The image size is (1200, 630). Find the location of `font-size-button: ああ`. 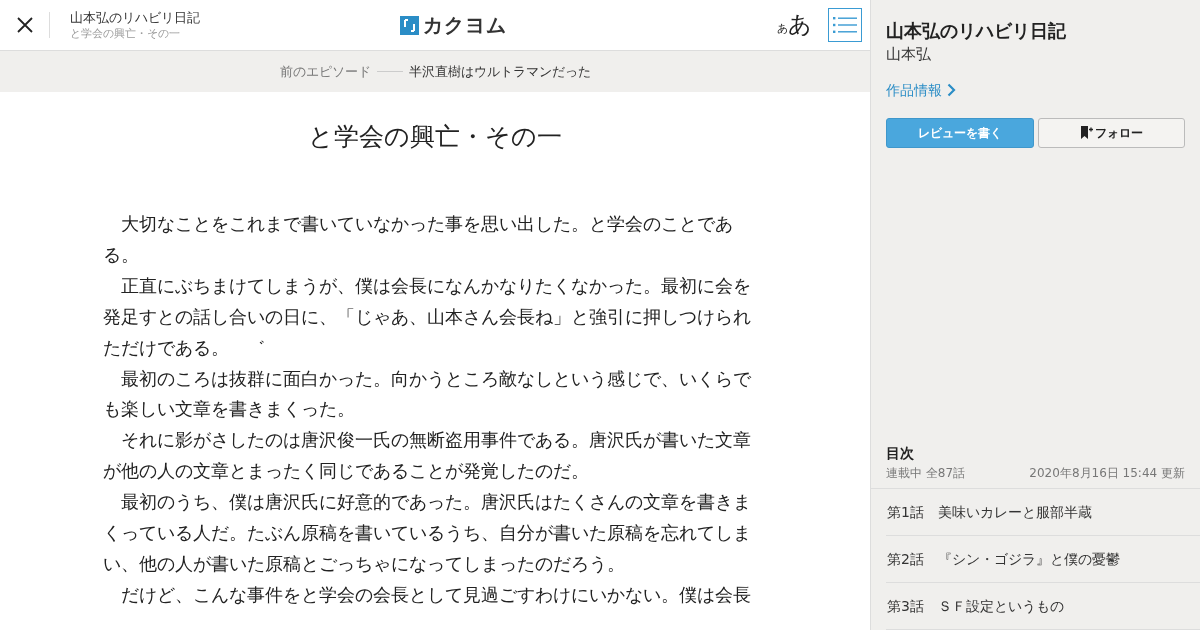

font-size-button: ああ is located at coordinates (794, 25).